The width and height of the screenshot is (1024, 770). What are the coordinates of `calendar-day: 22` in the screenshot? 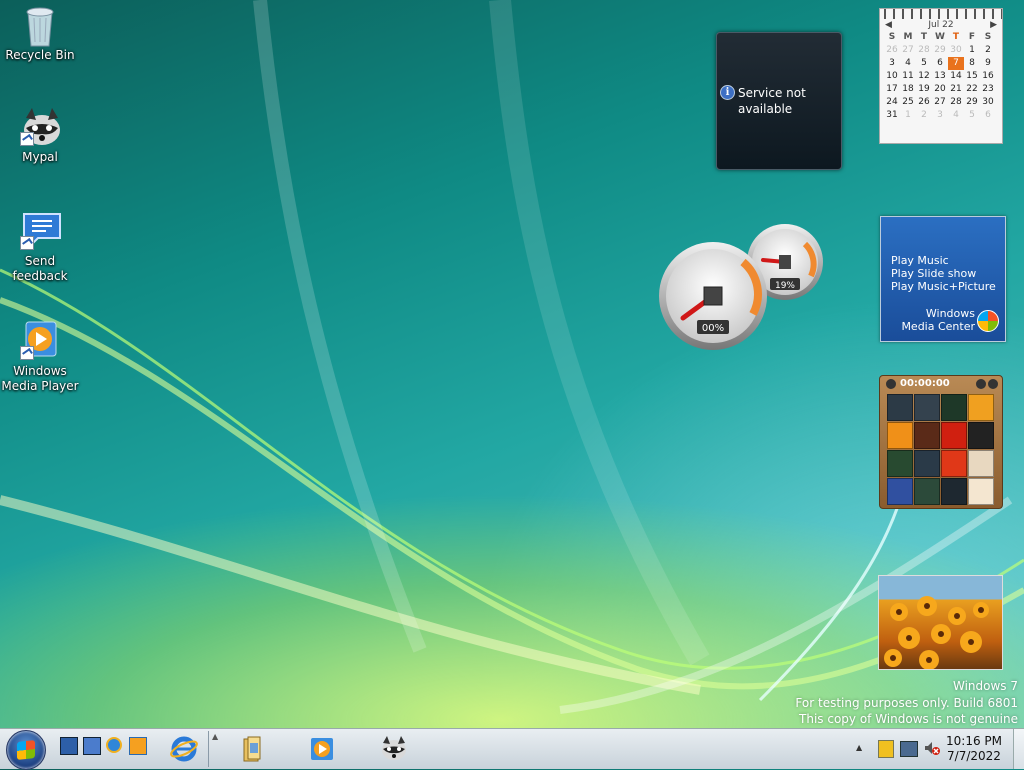 It's located at (972, 89).